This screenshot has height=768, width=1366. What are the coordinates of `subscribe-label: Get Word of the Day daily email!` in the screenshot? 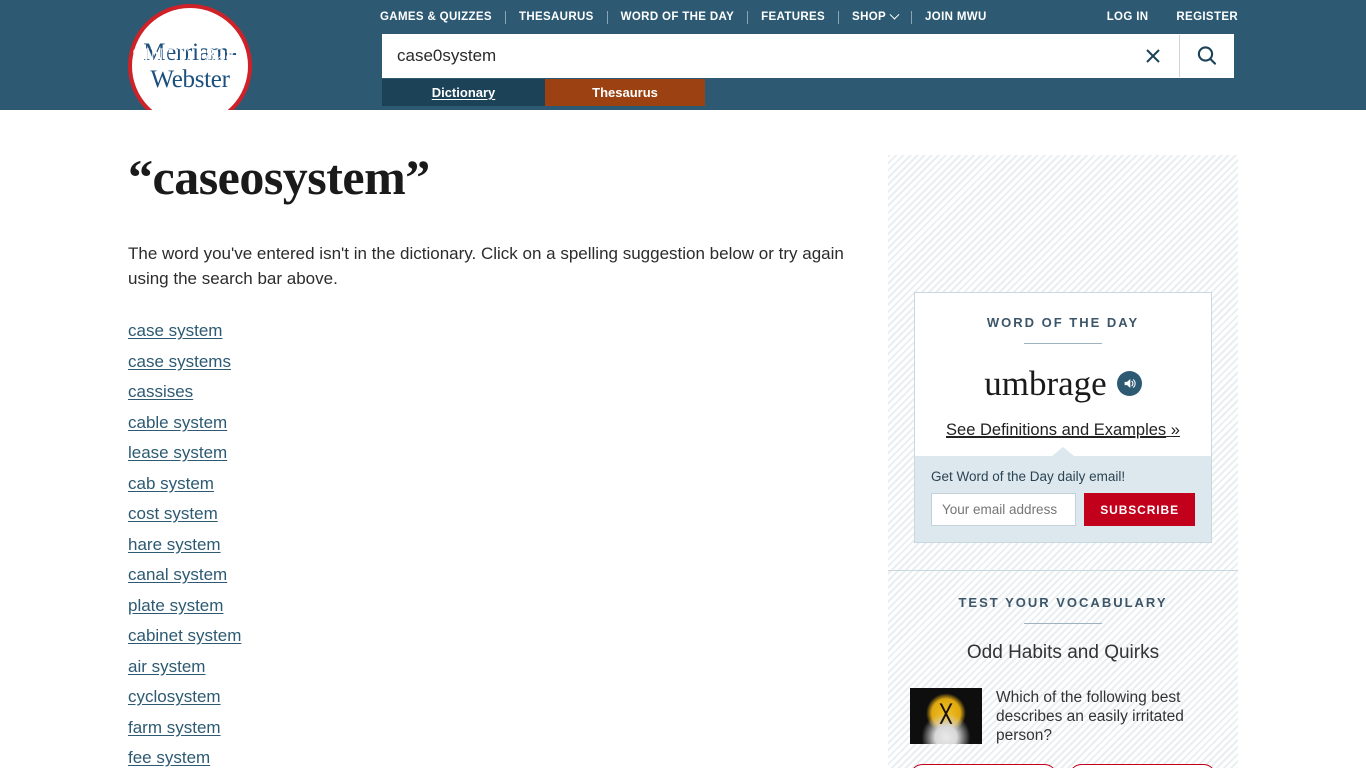 It's located at (1028, 476).